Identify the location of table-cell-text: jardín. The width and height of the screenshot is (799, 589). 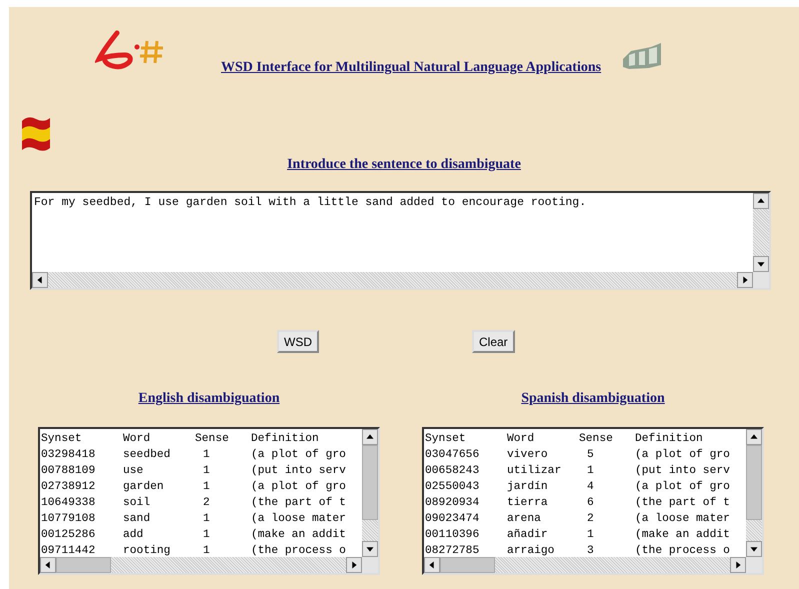
(528, 487).